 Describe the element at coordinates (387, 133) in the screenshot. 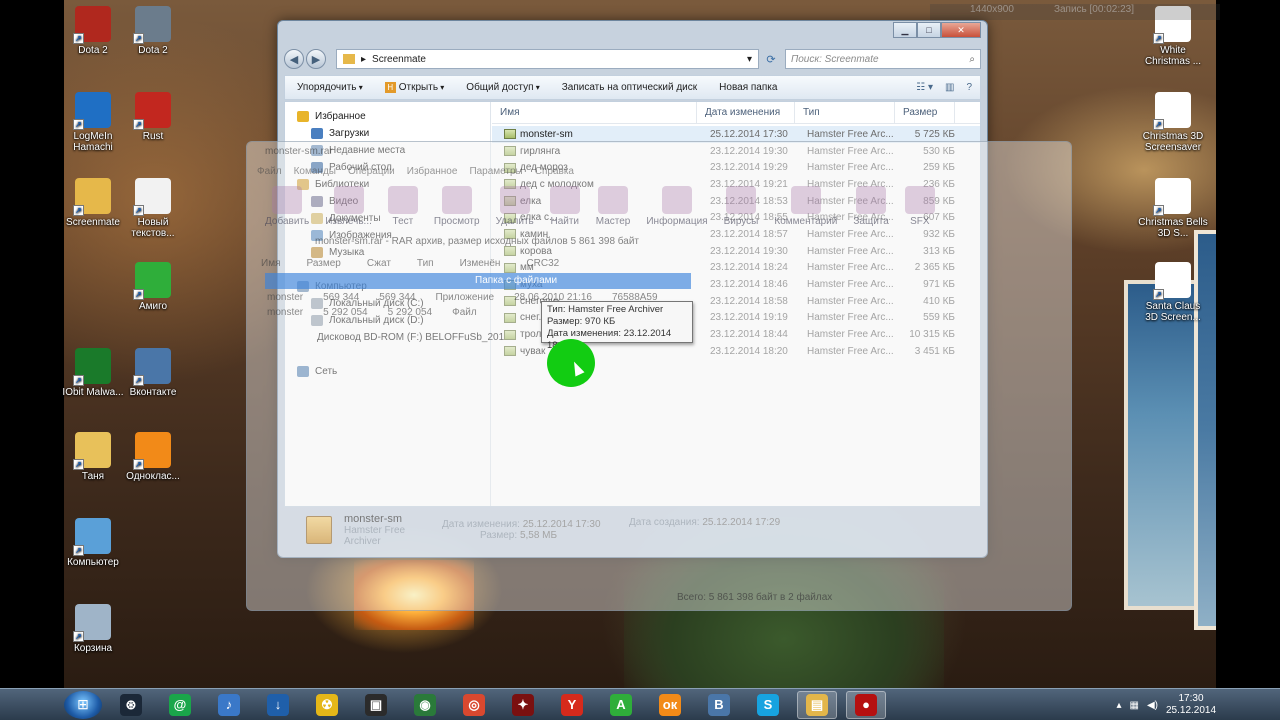

I see `nav-item: Загрузки` at that location.